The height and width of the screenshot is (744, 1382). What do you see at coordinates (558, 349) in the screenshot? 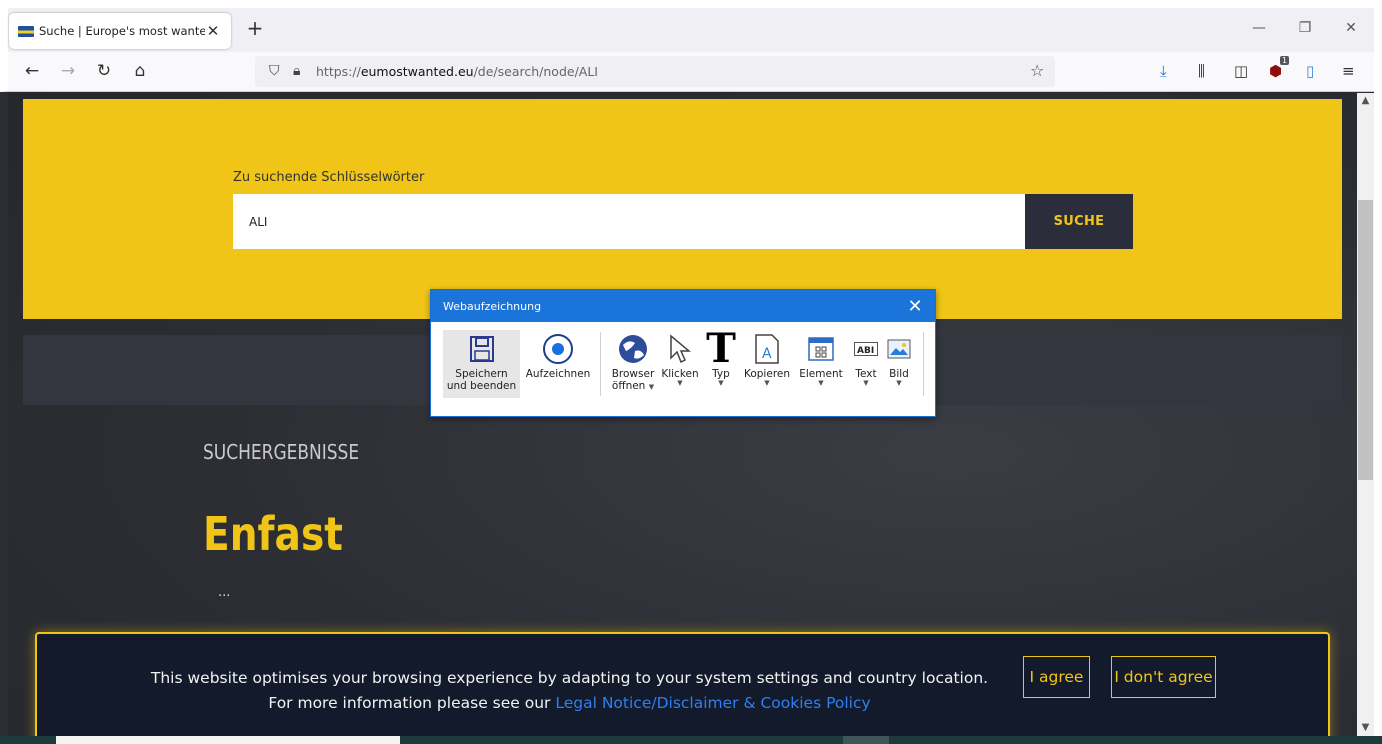
I see `record-icon` at bounding box center [558, 349].